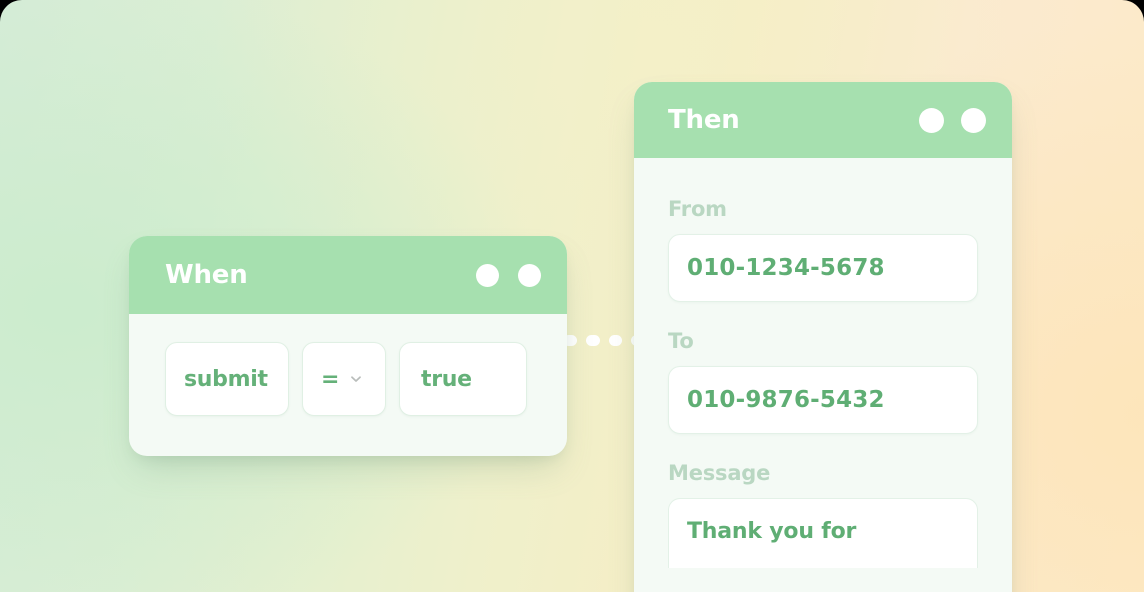  I want to click on condition-operator-select: =, so click(344, 379).